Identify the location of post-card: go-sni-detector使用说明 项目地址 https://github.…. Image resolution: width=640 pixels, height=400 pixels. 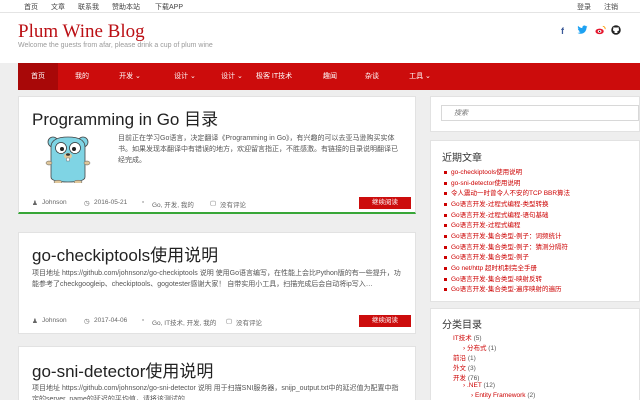
(217, 373).